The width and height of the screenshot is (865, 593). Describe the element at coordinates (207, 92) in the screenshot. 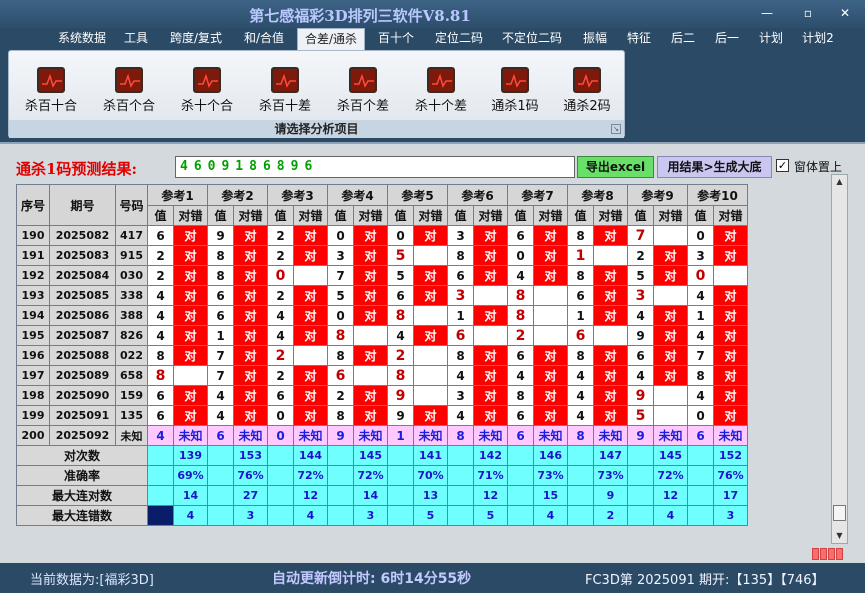

I see `tool-kill-sg-sum: 杀十个合` at that location.